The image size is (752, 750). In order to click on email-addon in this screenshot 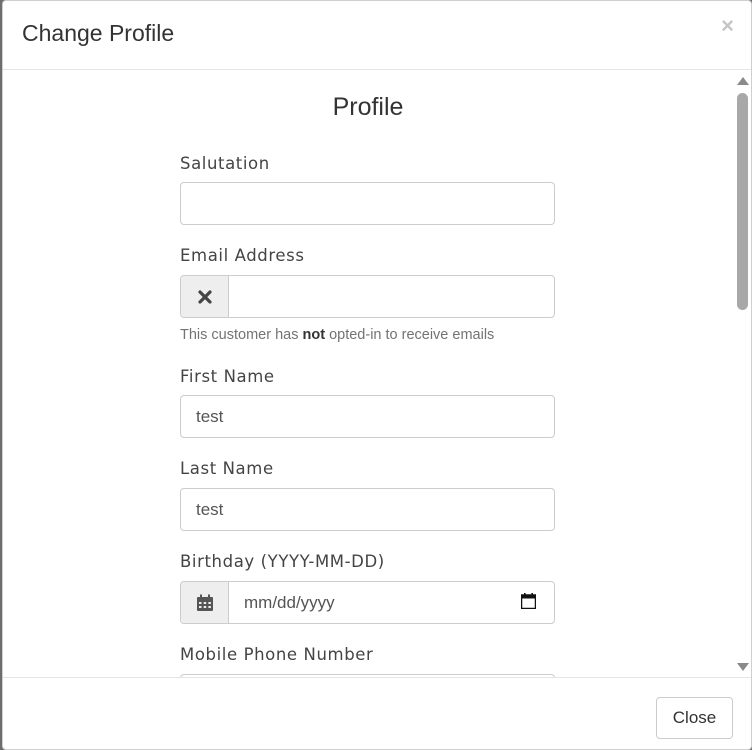, I will do `click(205, 296)`.